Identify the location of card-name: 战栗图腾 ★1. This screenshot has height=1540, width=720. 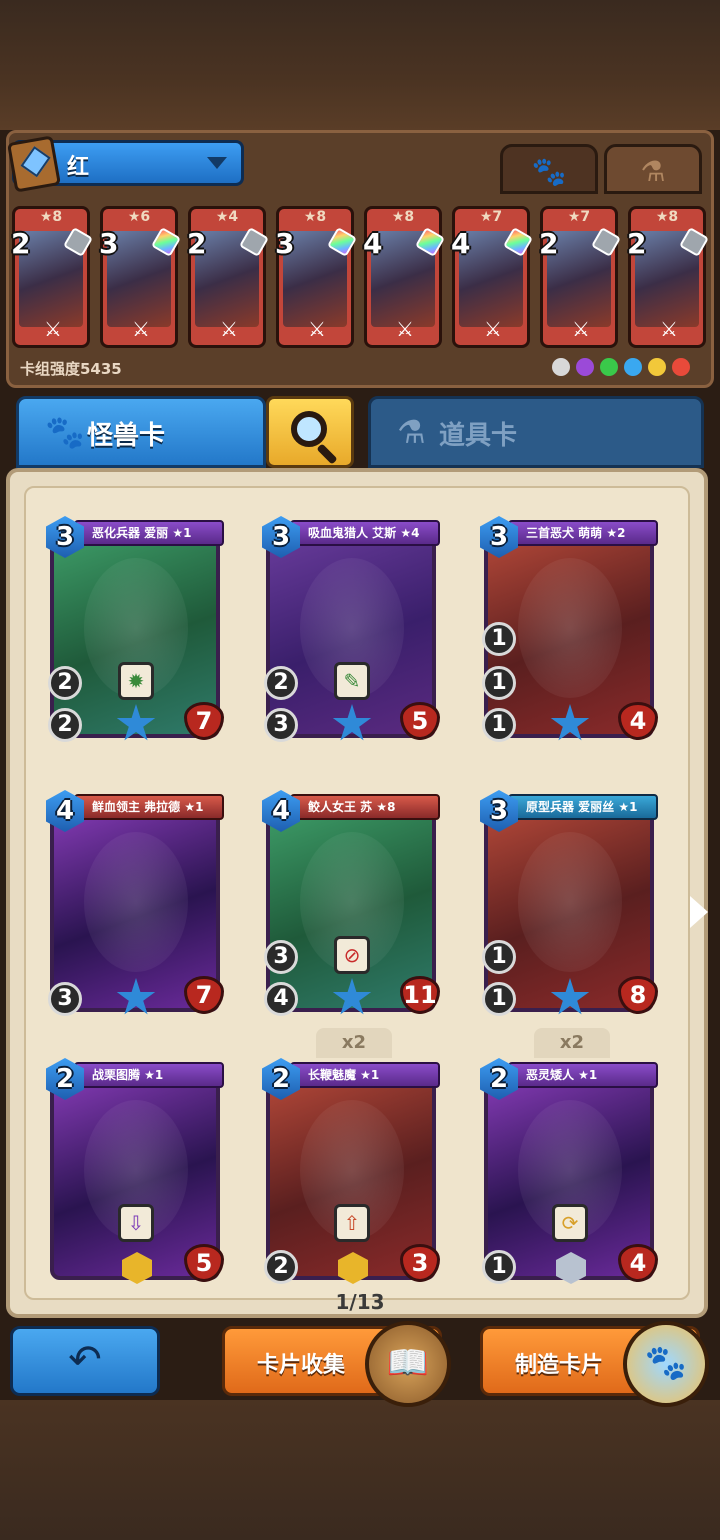
(149, 1075).